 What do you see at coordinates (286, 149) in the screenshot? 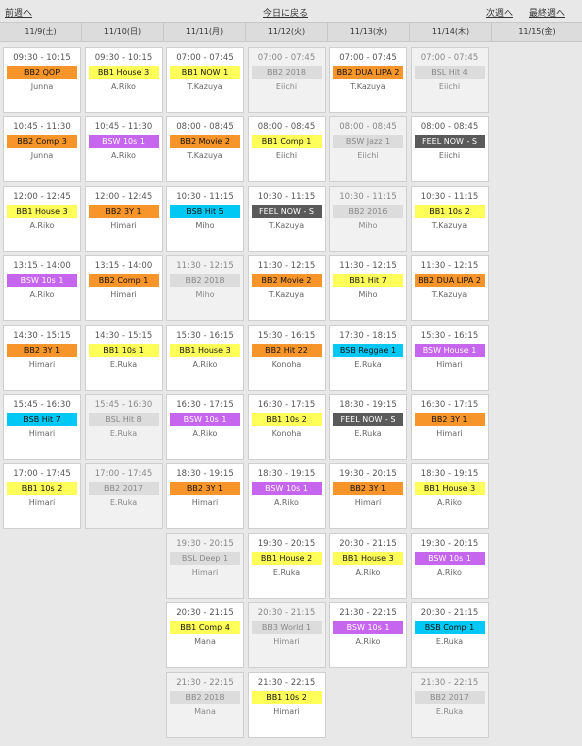
I see `class-card: 08:00 - 08:45 BB1 Comp 1 Eiichi` at bounding box center [286, 149].